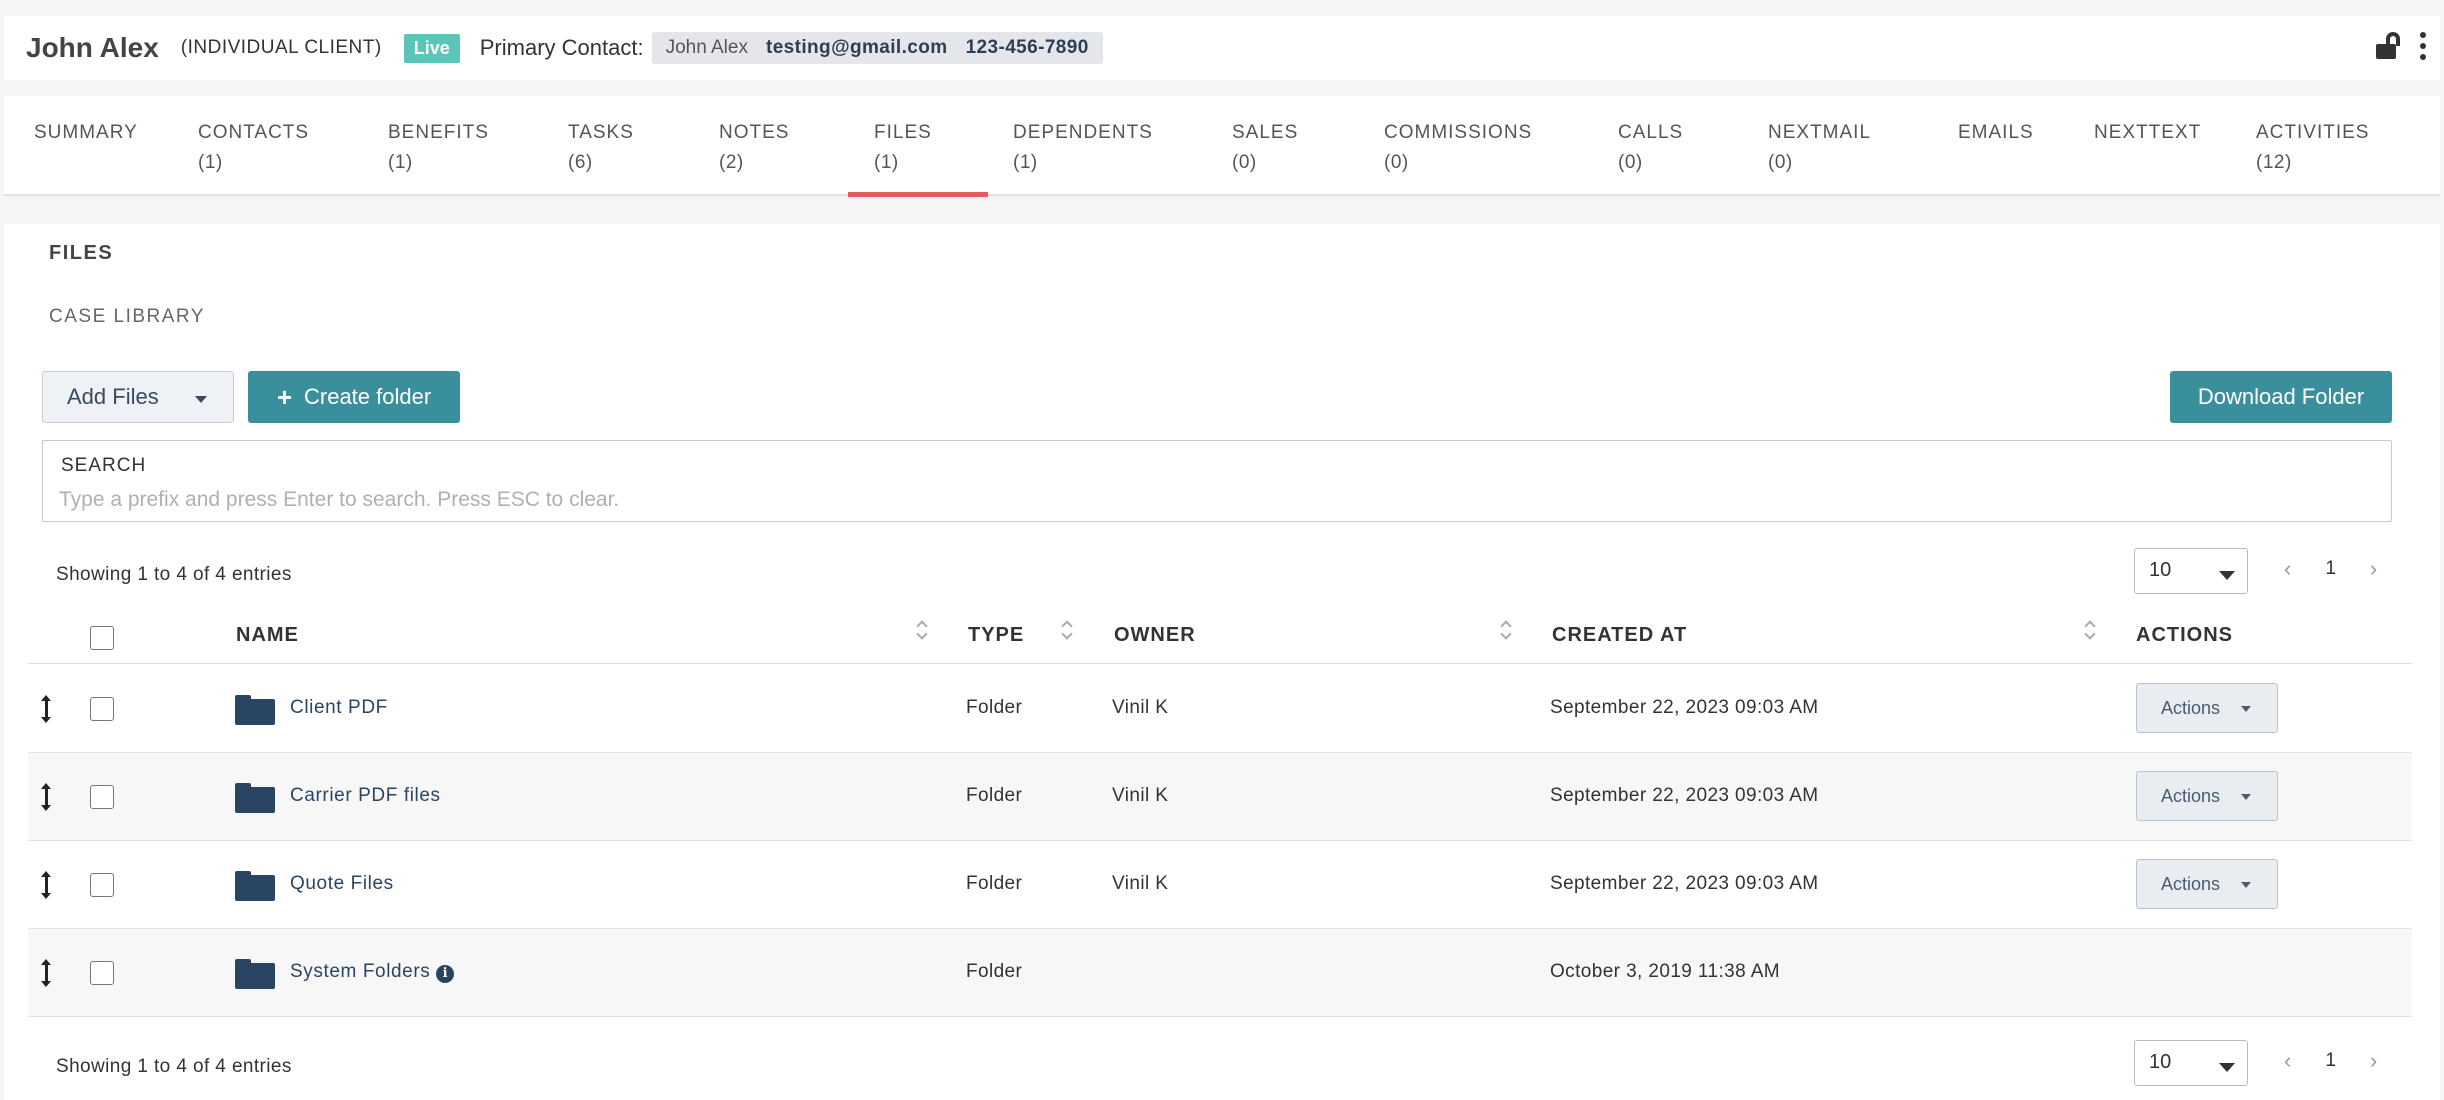 The image size is (2444, 1100). I want to click on primary-contact-phone: 123-456-7890, so click(1027, 48).